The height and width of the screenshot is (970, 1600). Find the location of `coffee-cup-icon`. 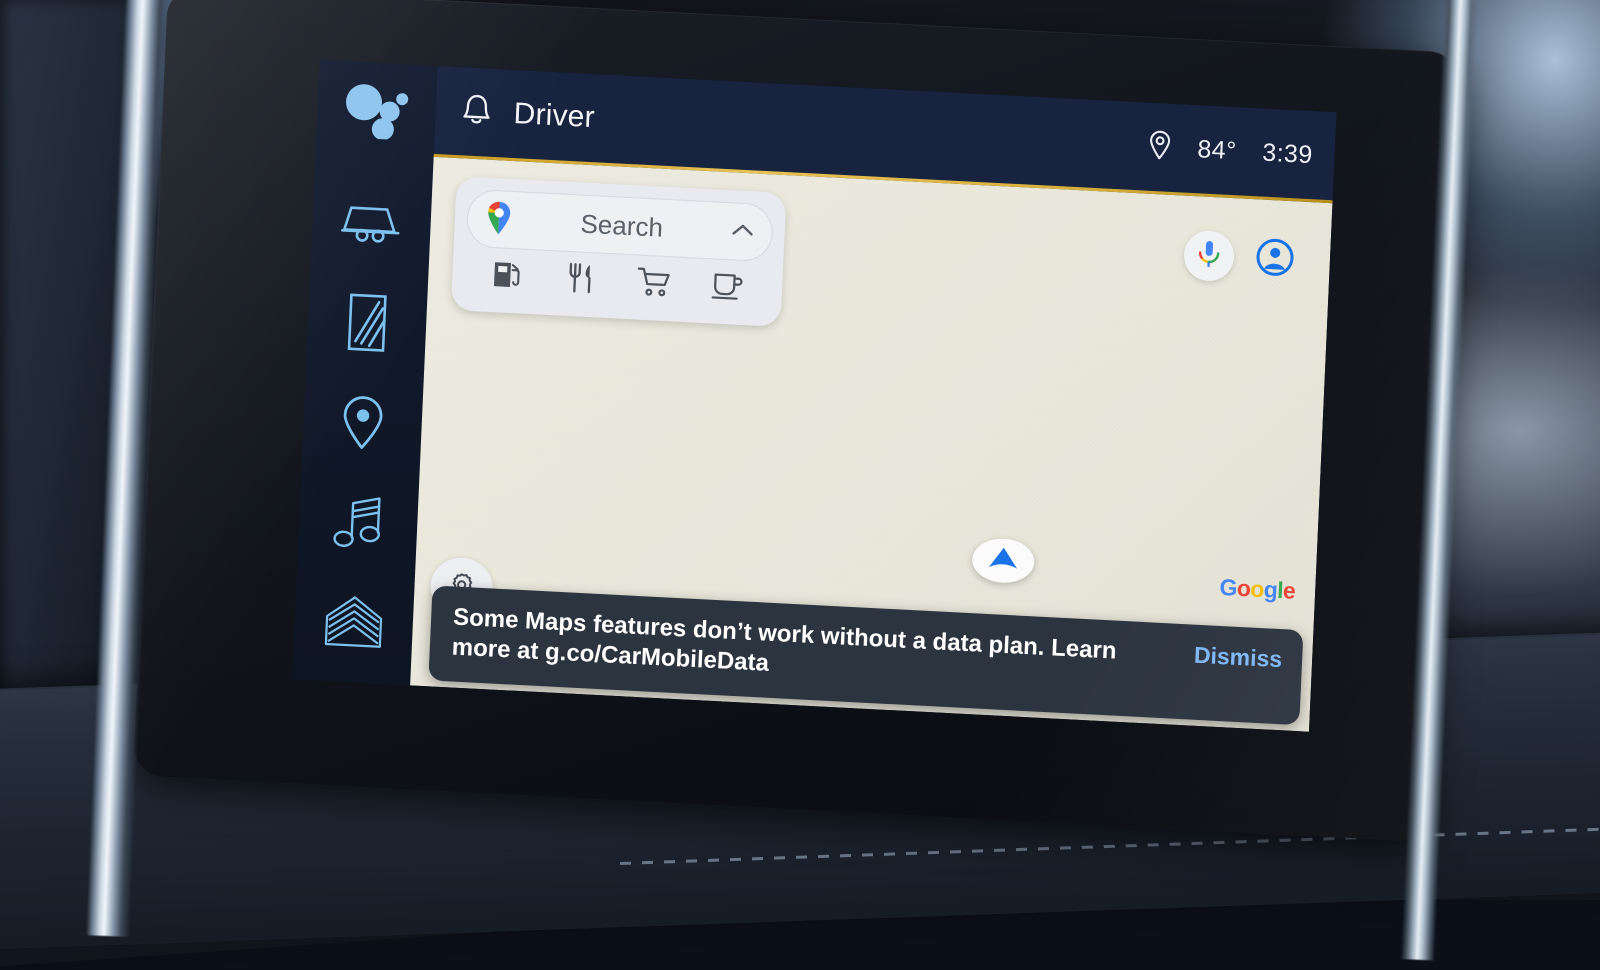

coffee-cup-icon is located at coordinates (728, 287).